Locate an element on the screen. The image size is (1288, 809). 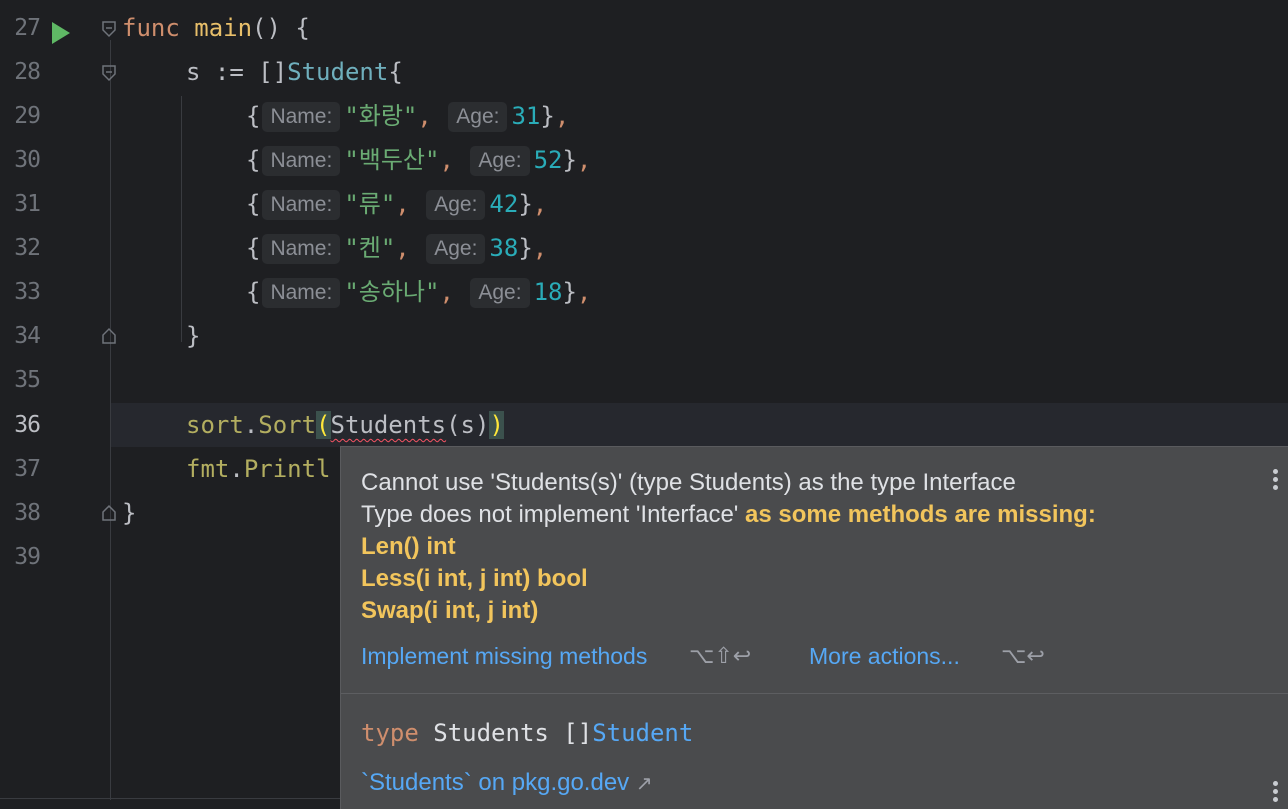
line-number: 36 is located at coordinates (27, 425).